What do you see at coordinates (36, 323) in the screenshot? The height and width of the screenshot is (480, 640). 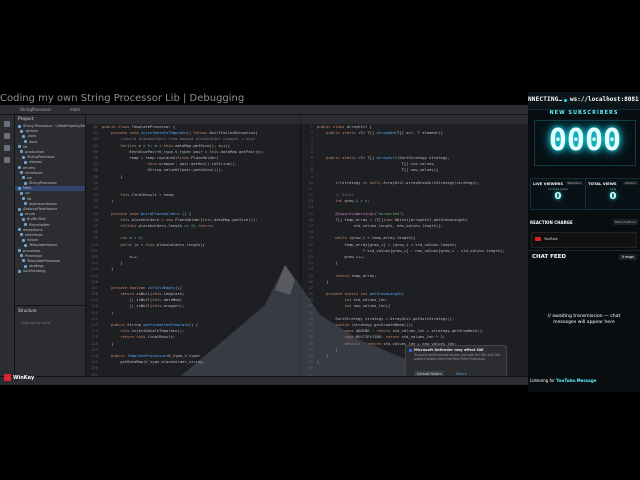 I see `structure-empty: Nothing to show` at bounding box center [36, 323].